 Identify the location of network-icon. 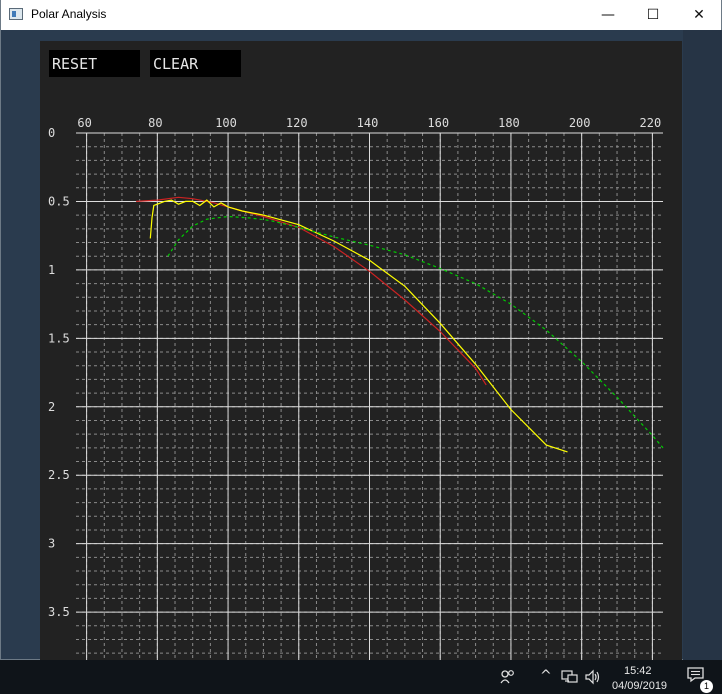
(570, 679).